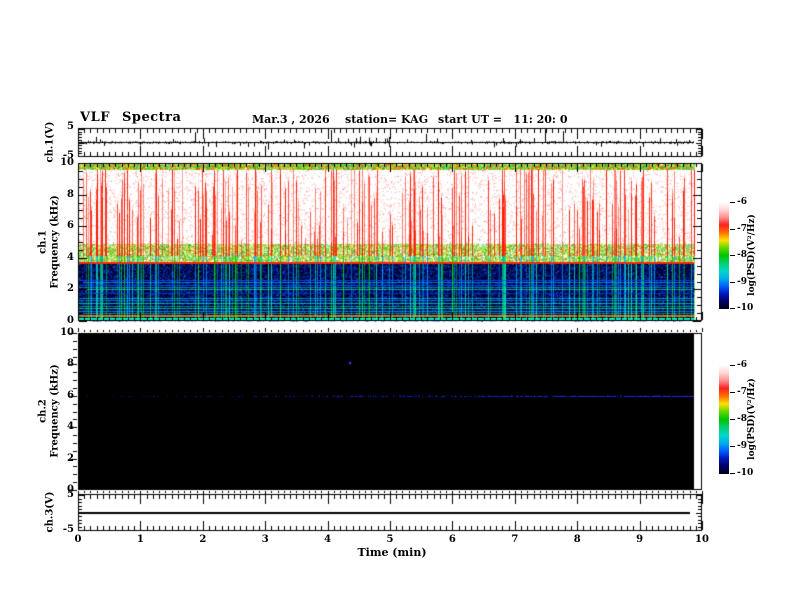 This screenshot has width=792, height=612. What do you see at coordinates (70, 363) in the screenshot?
I see `ch2-spec-ytick-label: 8` at bounding box center [70, 363].